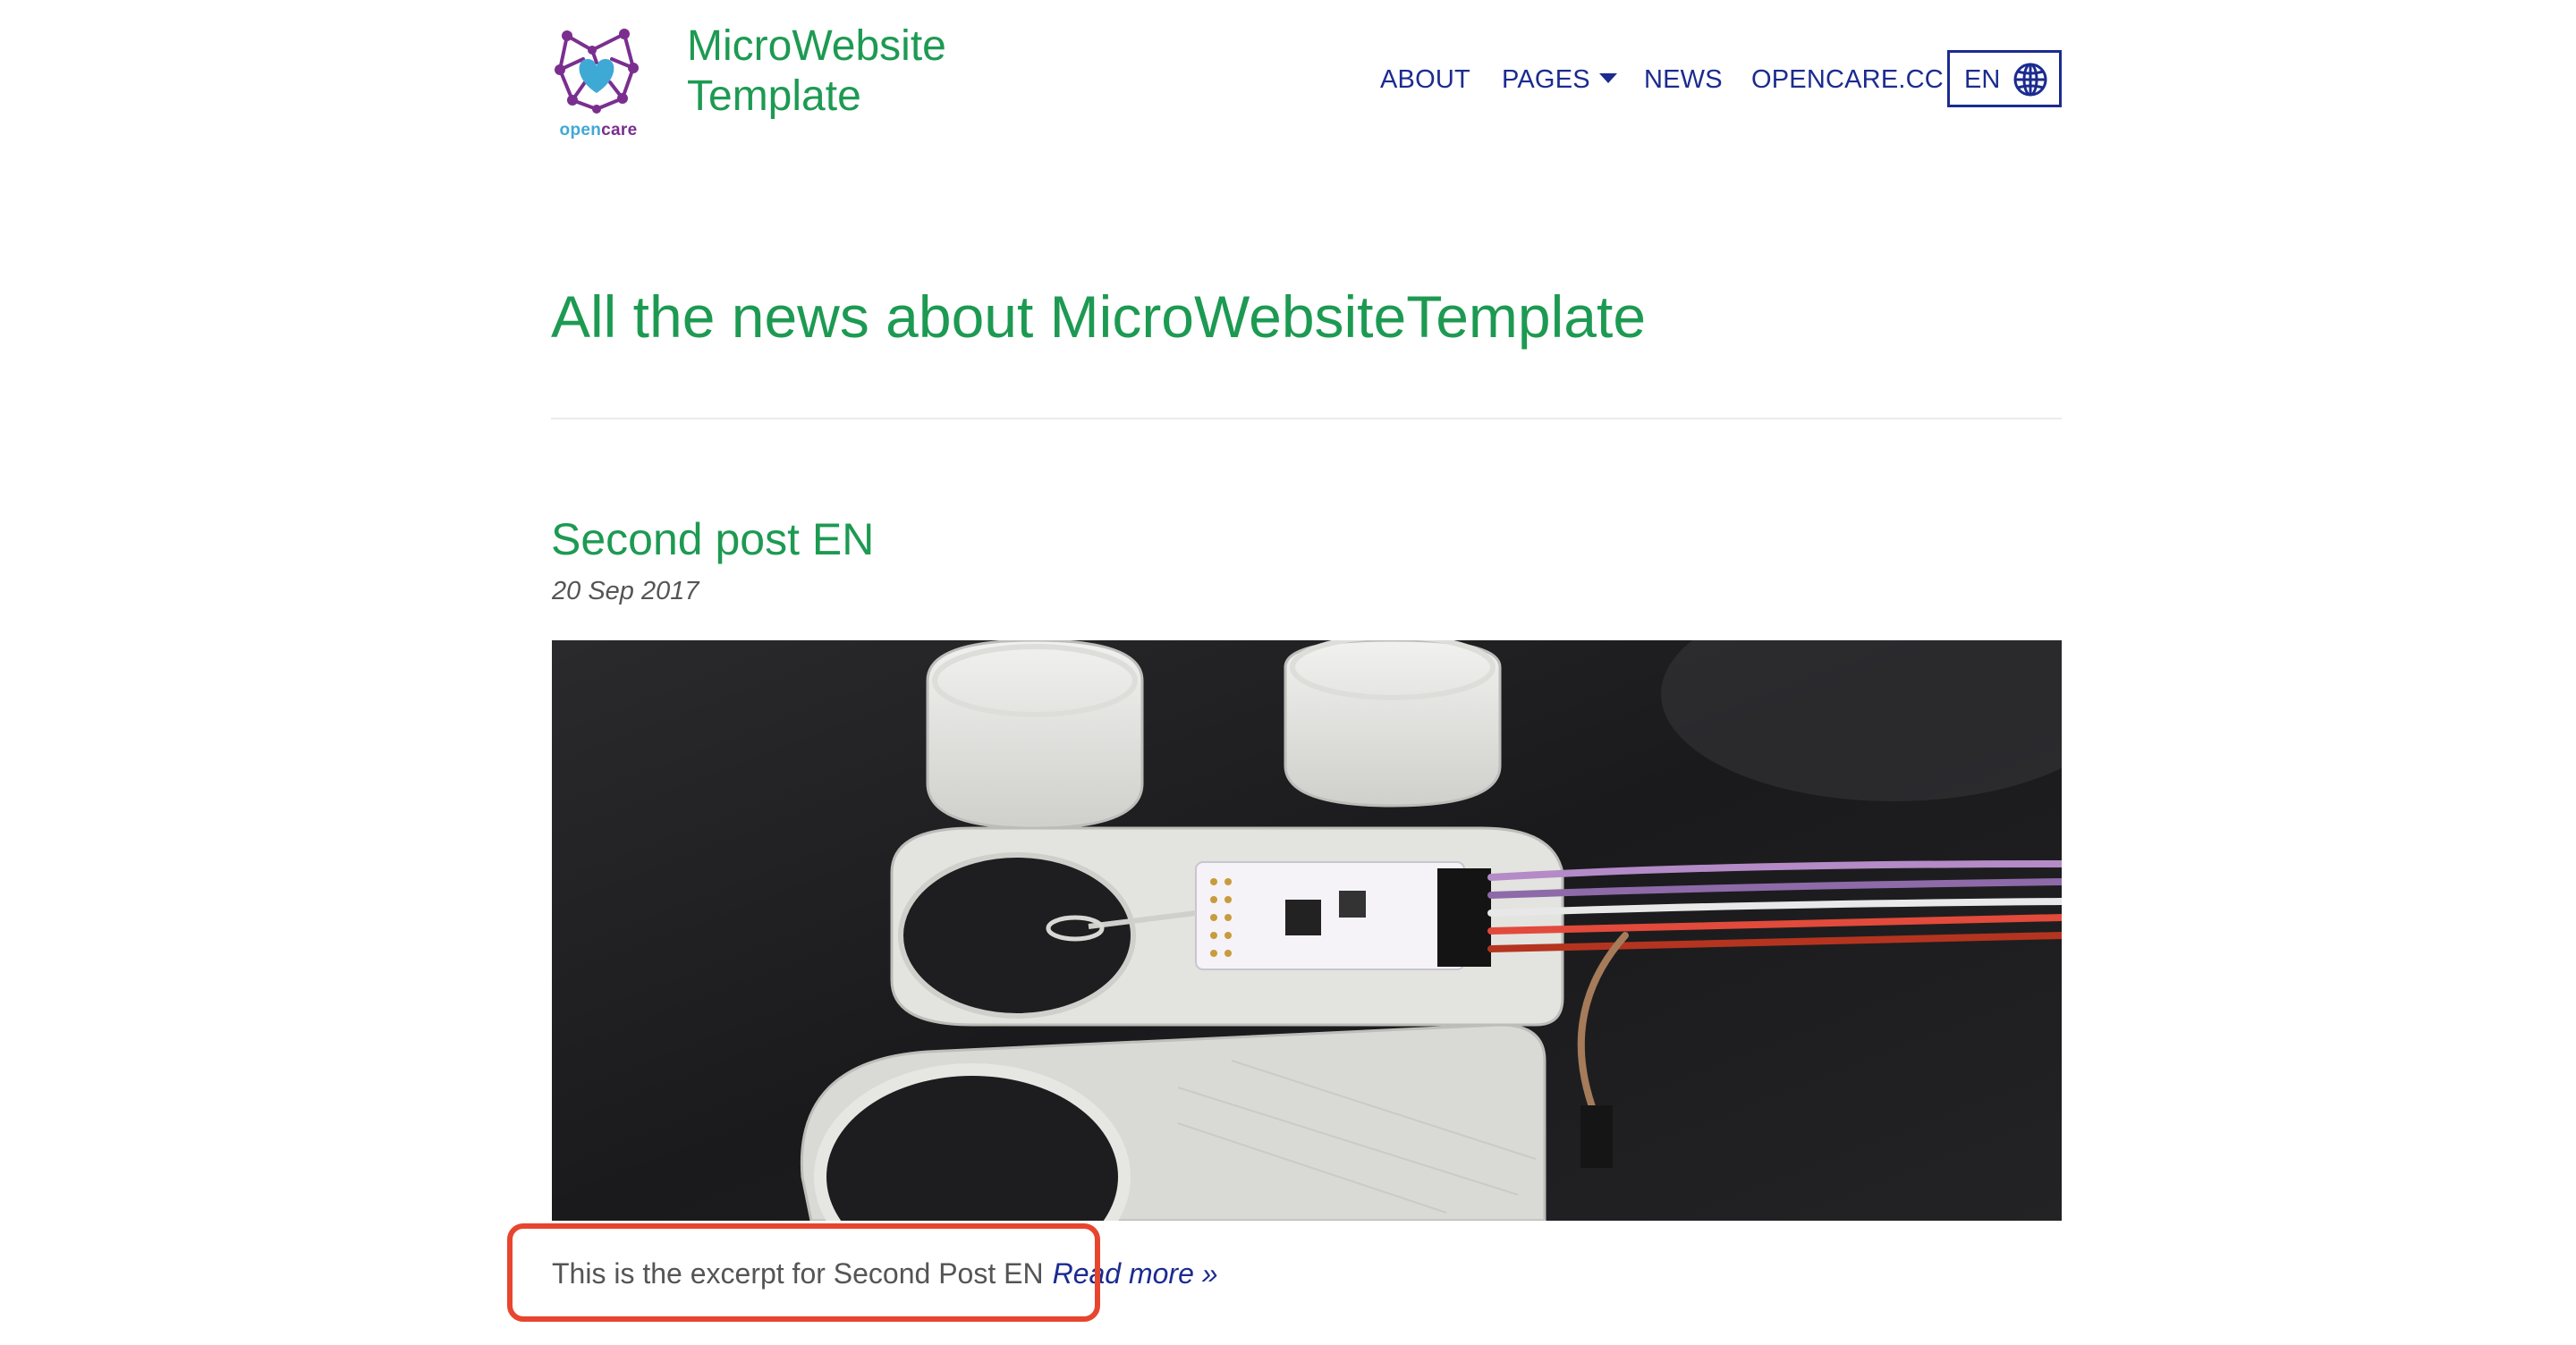 The height and width of the screenshot is (1345, 2576). I want to click on nav-item-pages: PAGES, so click(1559, 79).